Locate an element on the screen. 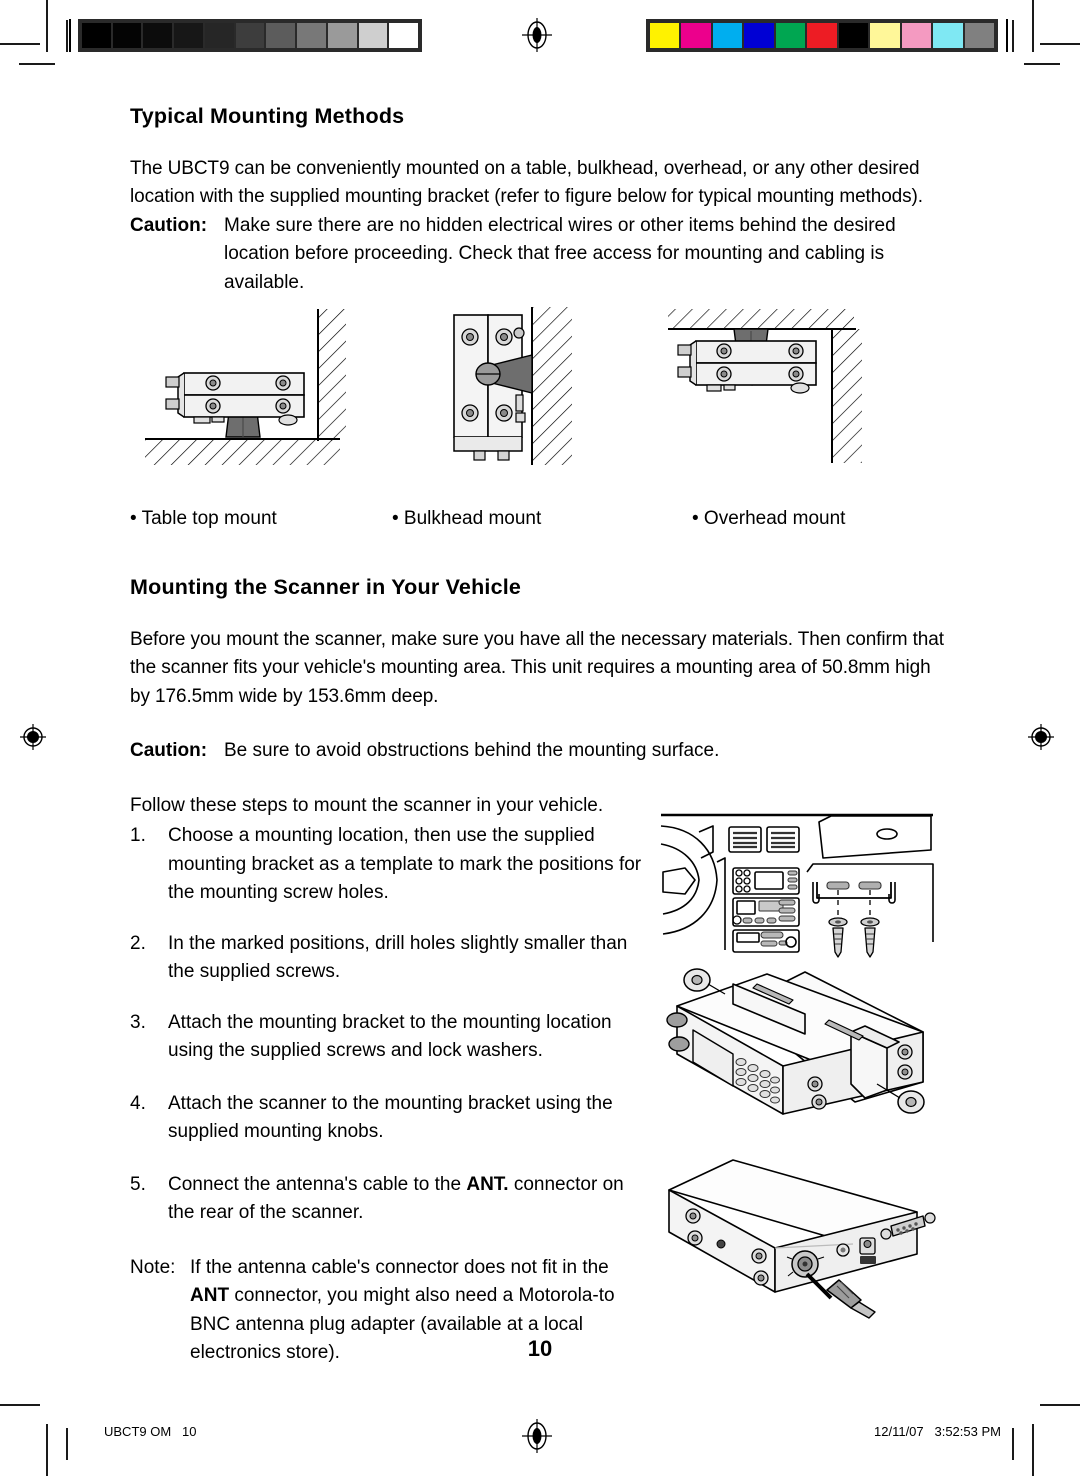 This screenshot has height=1476, width=1080. registration-mark-bottom-center is located at coordinates (537, 1436).